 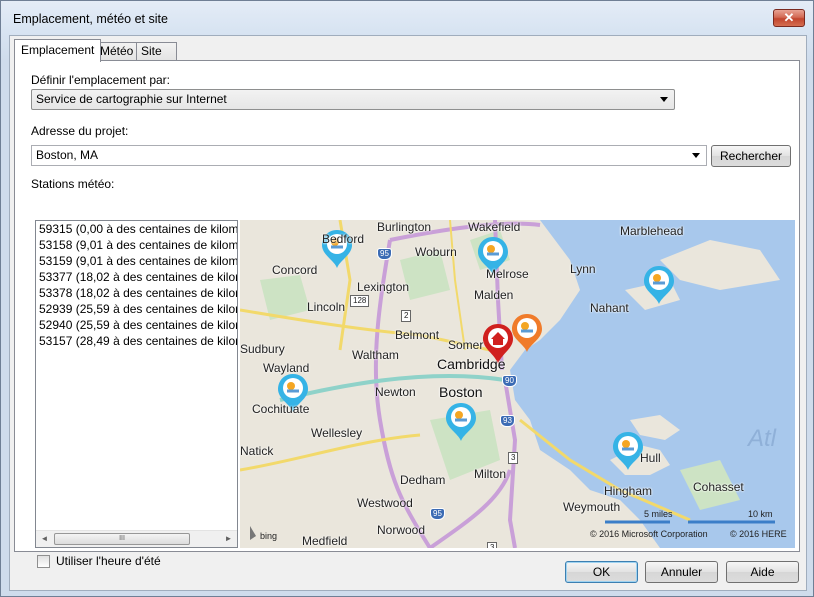 I want to click on bing-logo: bing, so click(x=269, y=536).